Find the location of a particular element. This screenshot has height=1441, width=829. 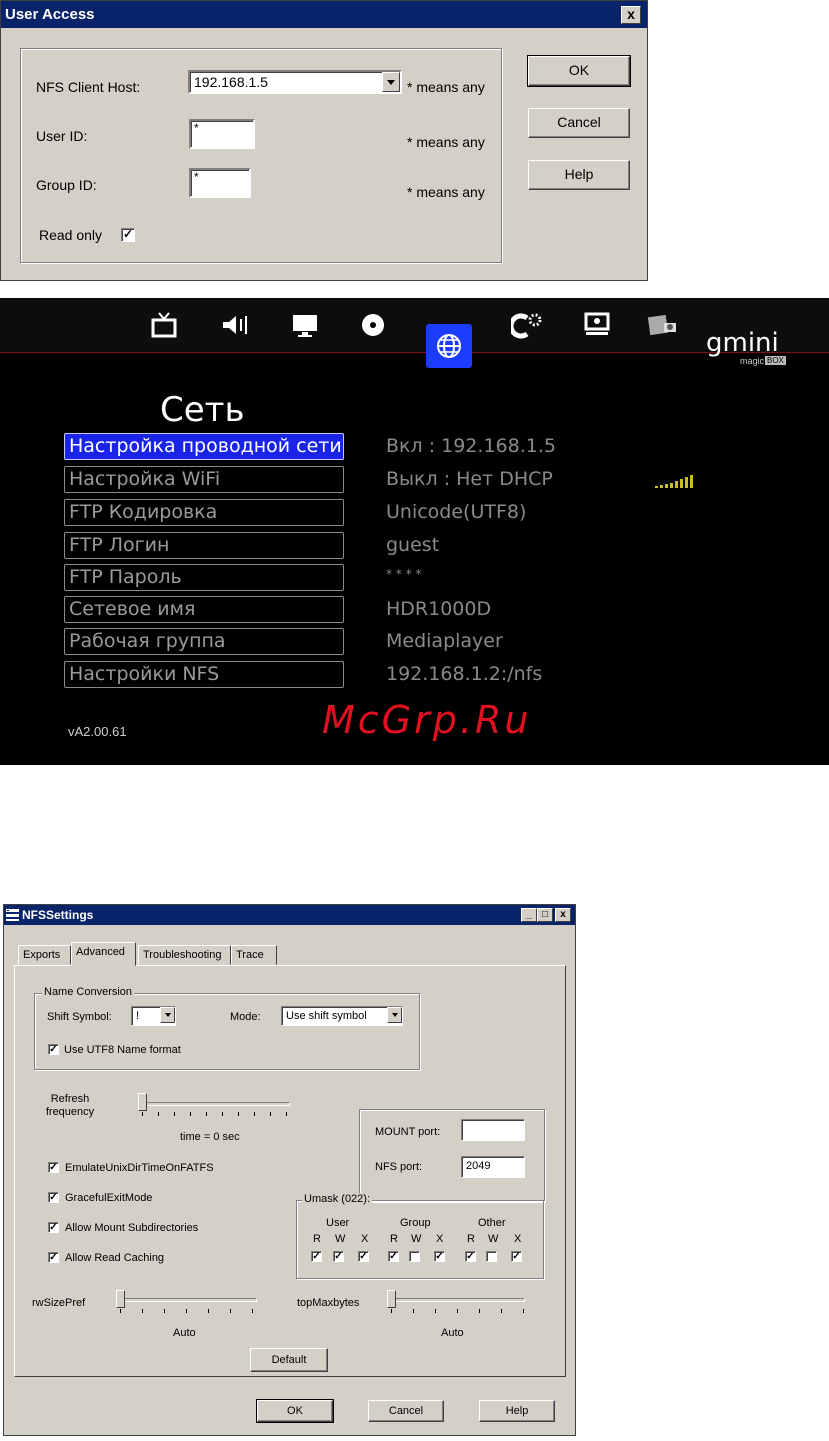

umask-title: Umask (022): is located at coordinates (337, 1199).